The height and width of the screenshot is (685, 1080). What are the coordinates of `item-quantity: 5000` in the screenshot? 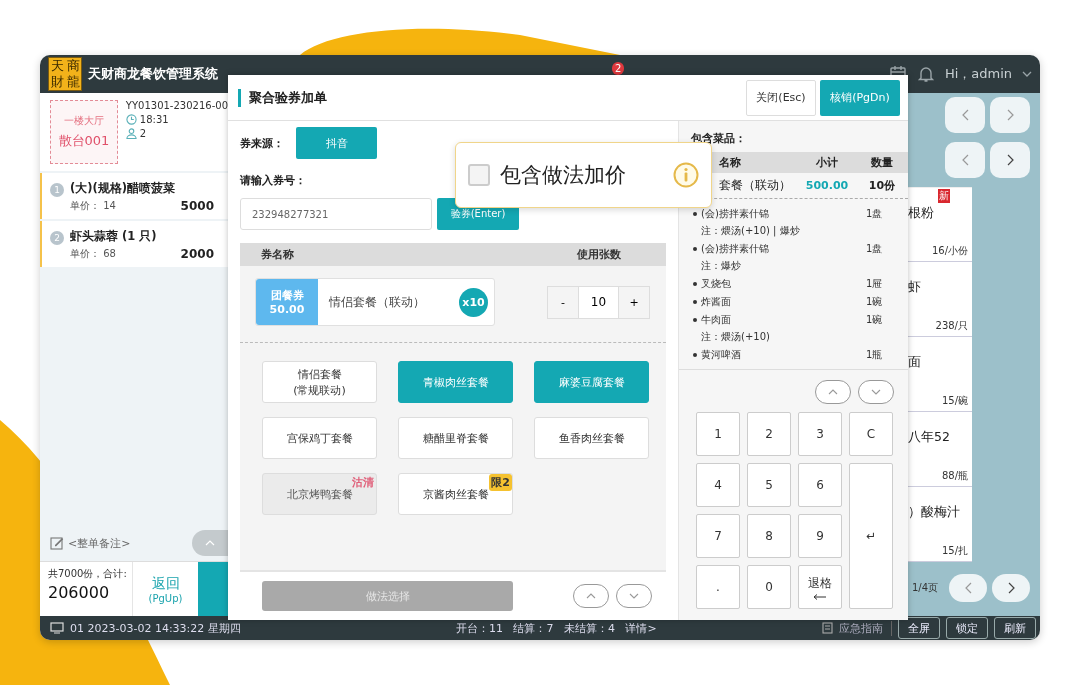 It's located at (197, 206).